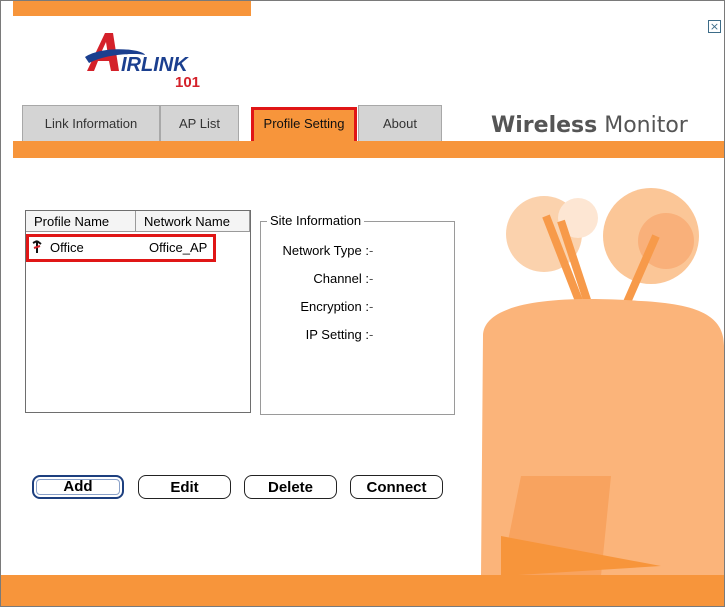 This screenshot has height=607, width=725. Describe the element at coordinates (371, 306) in the screenshot. I see `encryption-value: -` at that location.